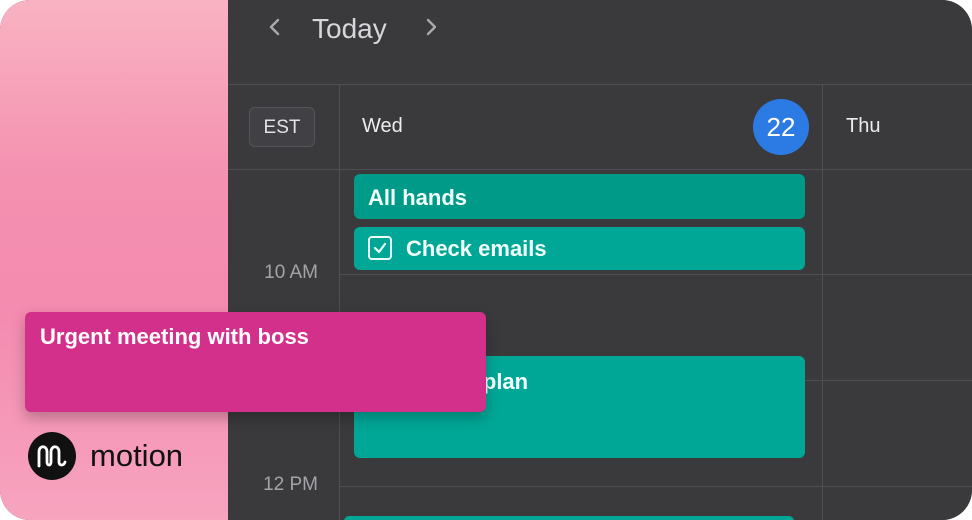 The image size is (972, 520). Describe the element at coordinates (476, 248) in the screenshot. I see `event-title: Check emails` at that location.